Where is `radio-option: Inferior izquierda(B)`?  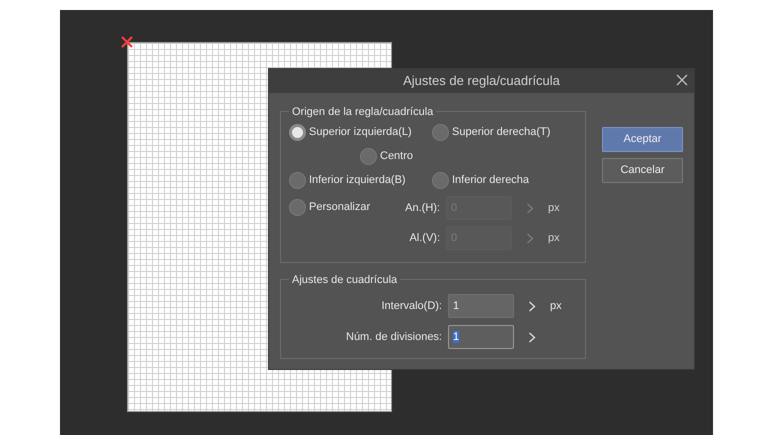
radio-option: Inferior izquierda(B) is located at coordinates (360, 180).